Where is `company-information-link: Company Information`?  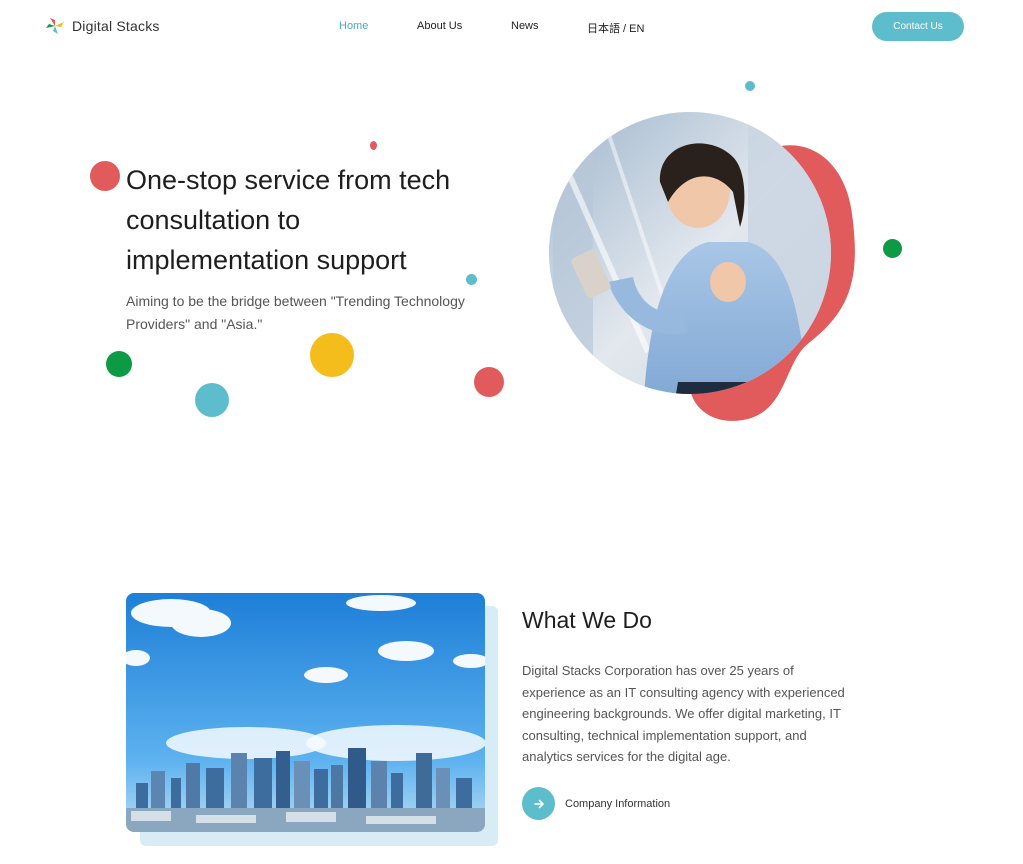
company-information-link: Company Information is located at coordinates (596, 803).